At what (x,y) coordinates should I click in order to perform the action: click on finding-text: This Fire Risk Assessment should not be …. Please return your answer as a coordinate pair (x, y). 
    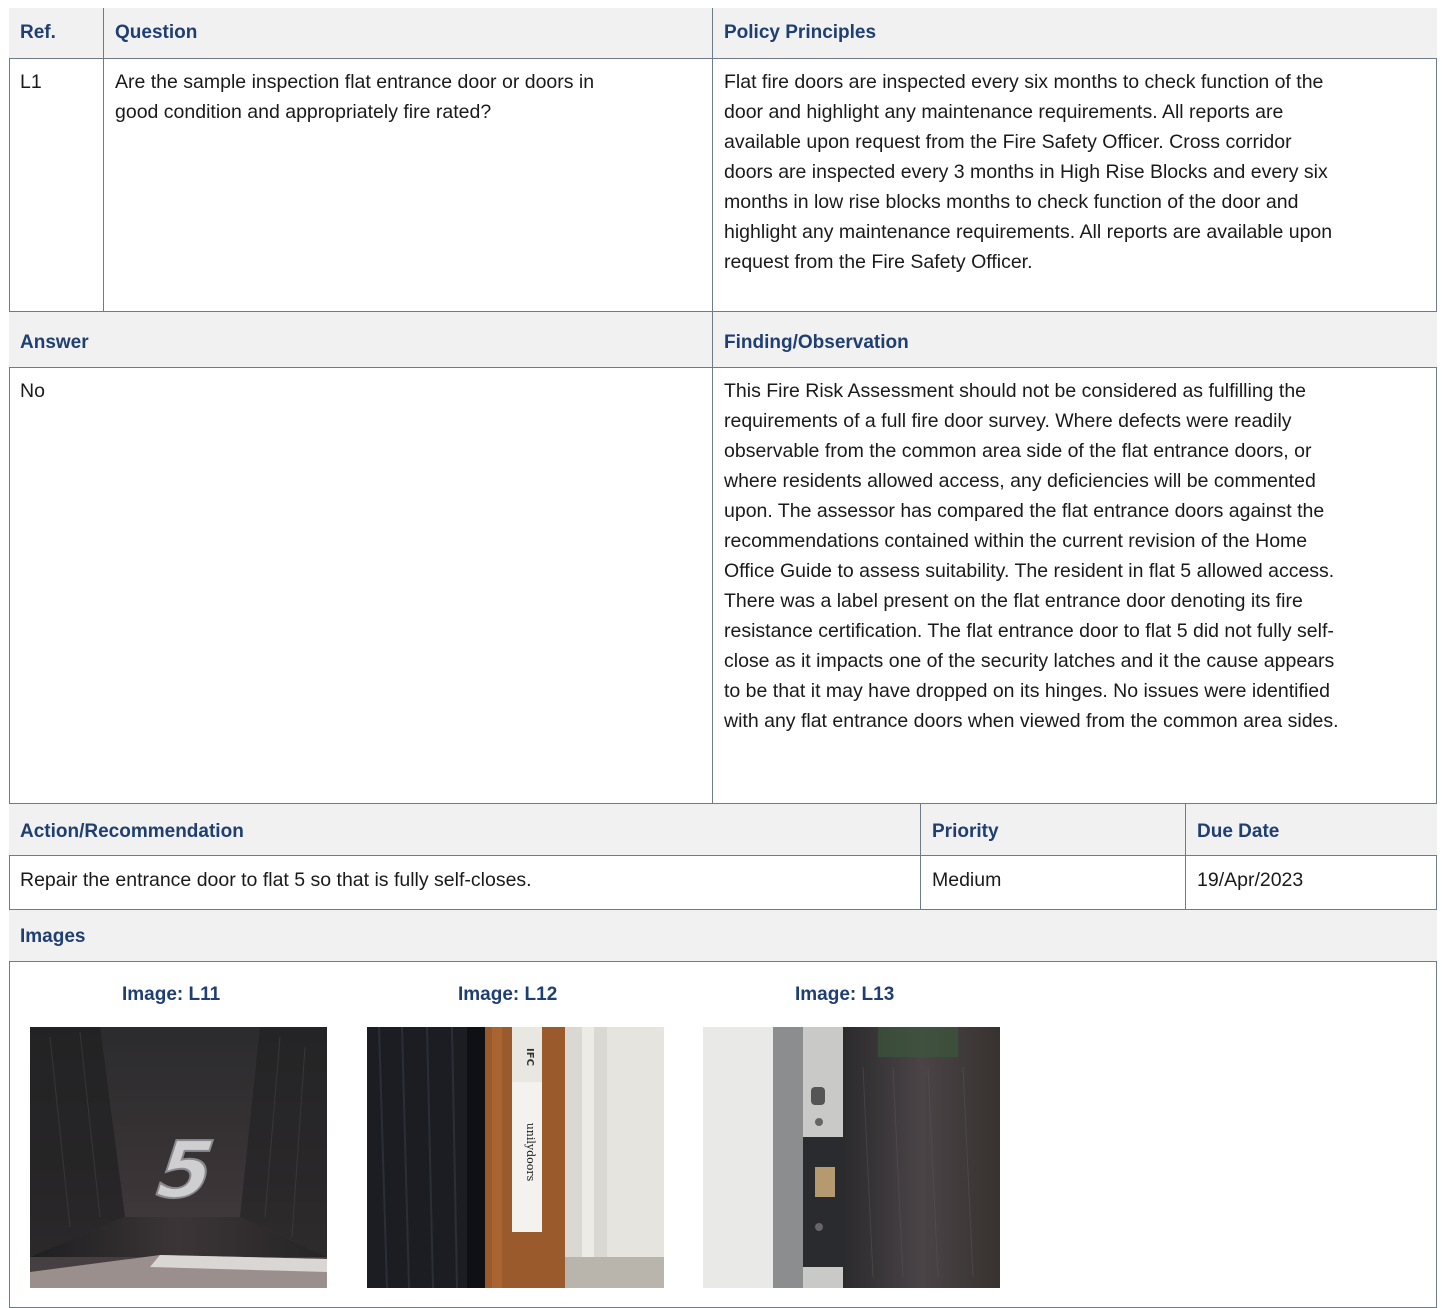
    Looking at the image, I should click on (1031, 556).